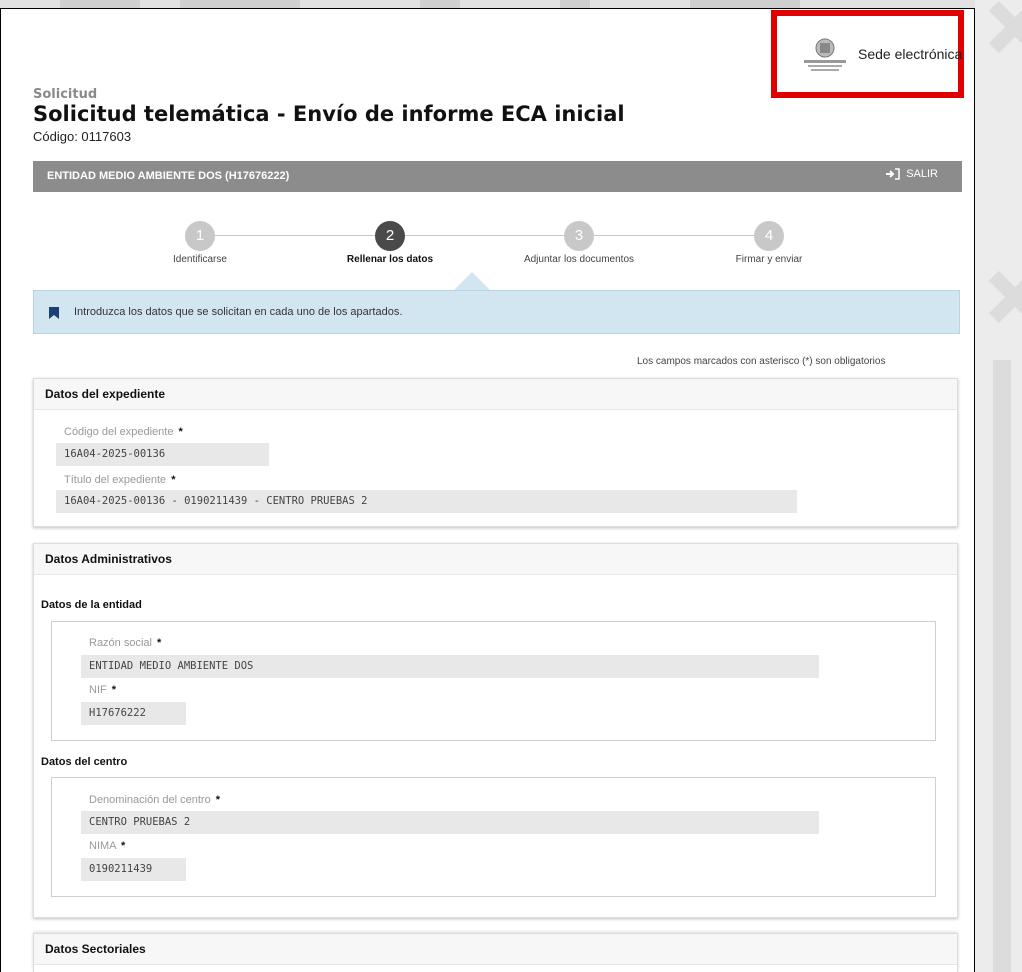  Describe the element at coordinates (133, 713) in the screenshot. I see `nif-field: H17676222` at that location.